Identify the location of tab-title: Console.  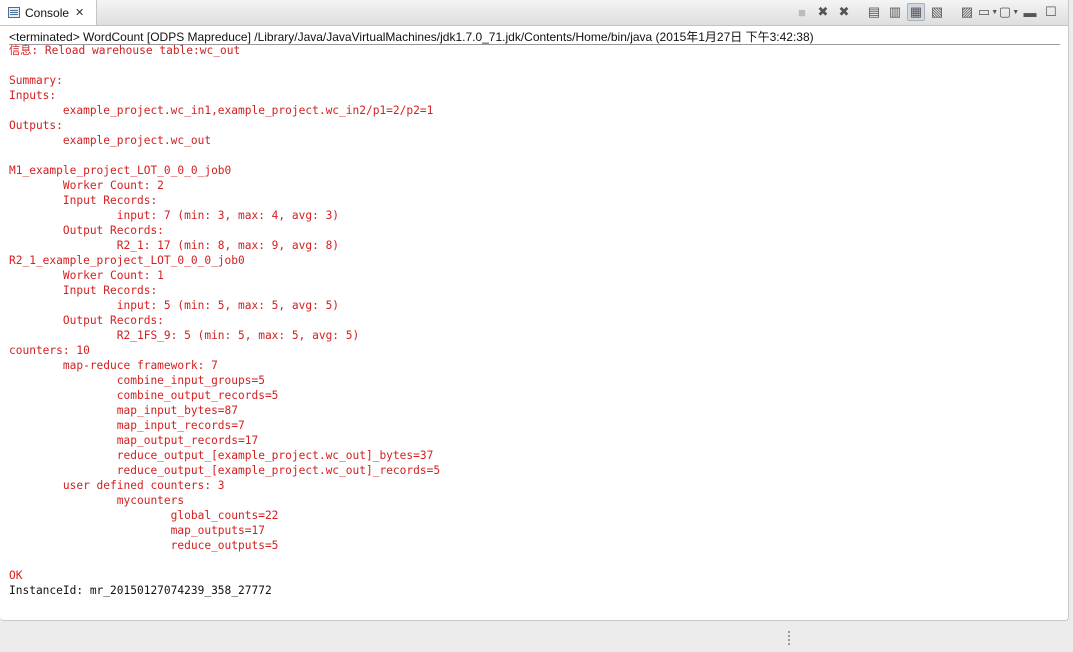
(47, 12).